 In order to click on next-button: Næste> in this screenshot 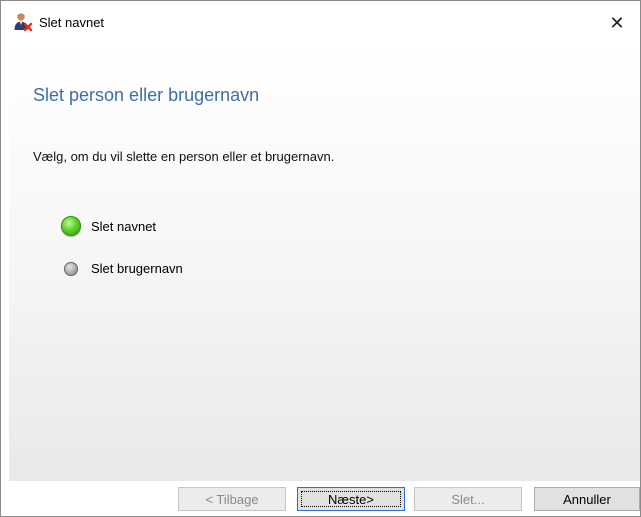, I will do `click(351, 499)`.